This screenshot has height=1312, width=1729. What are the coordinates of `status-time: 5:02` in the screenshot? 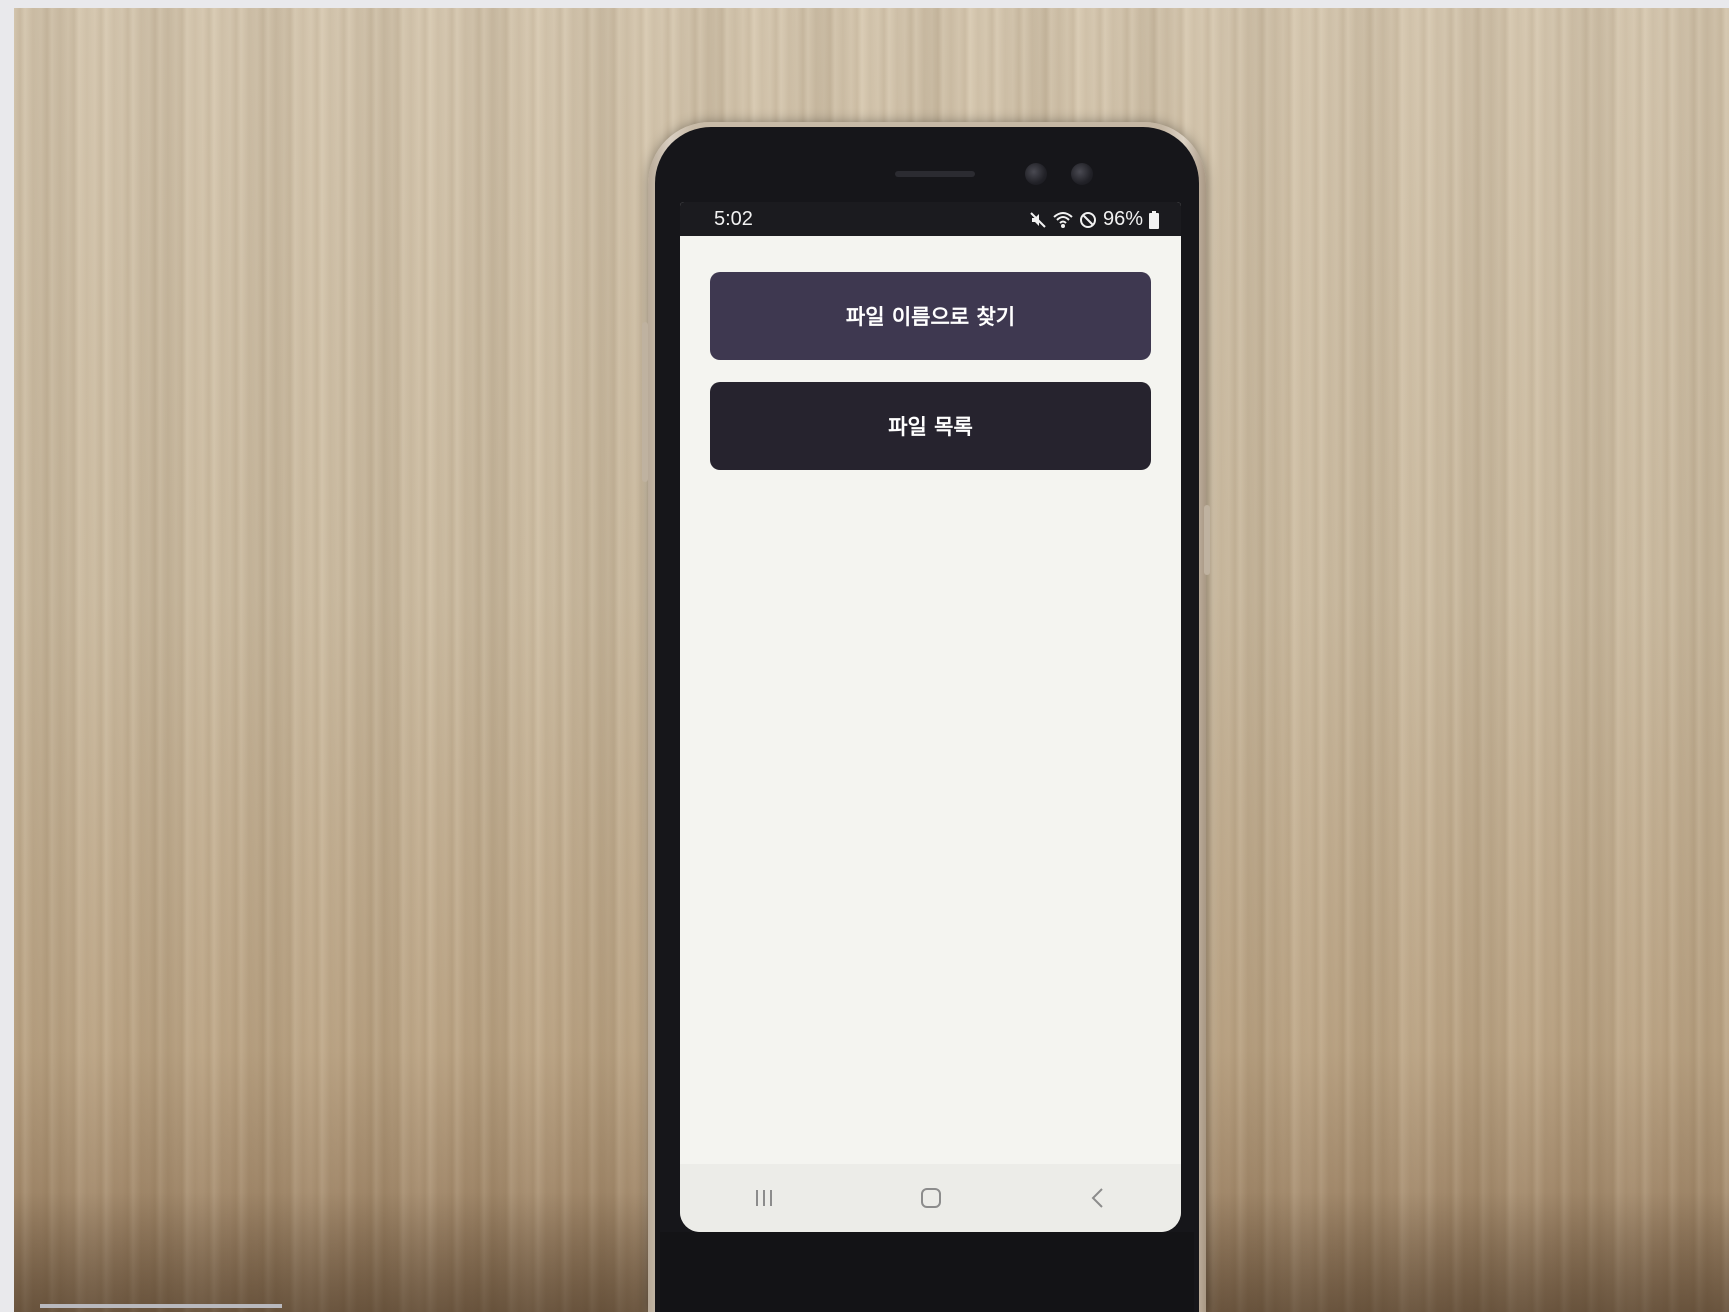 It's located at (733, 219).